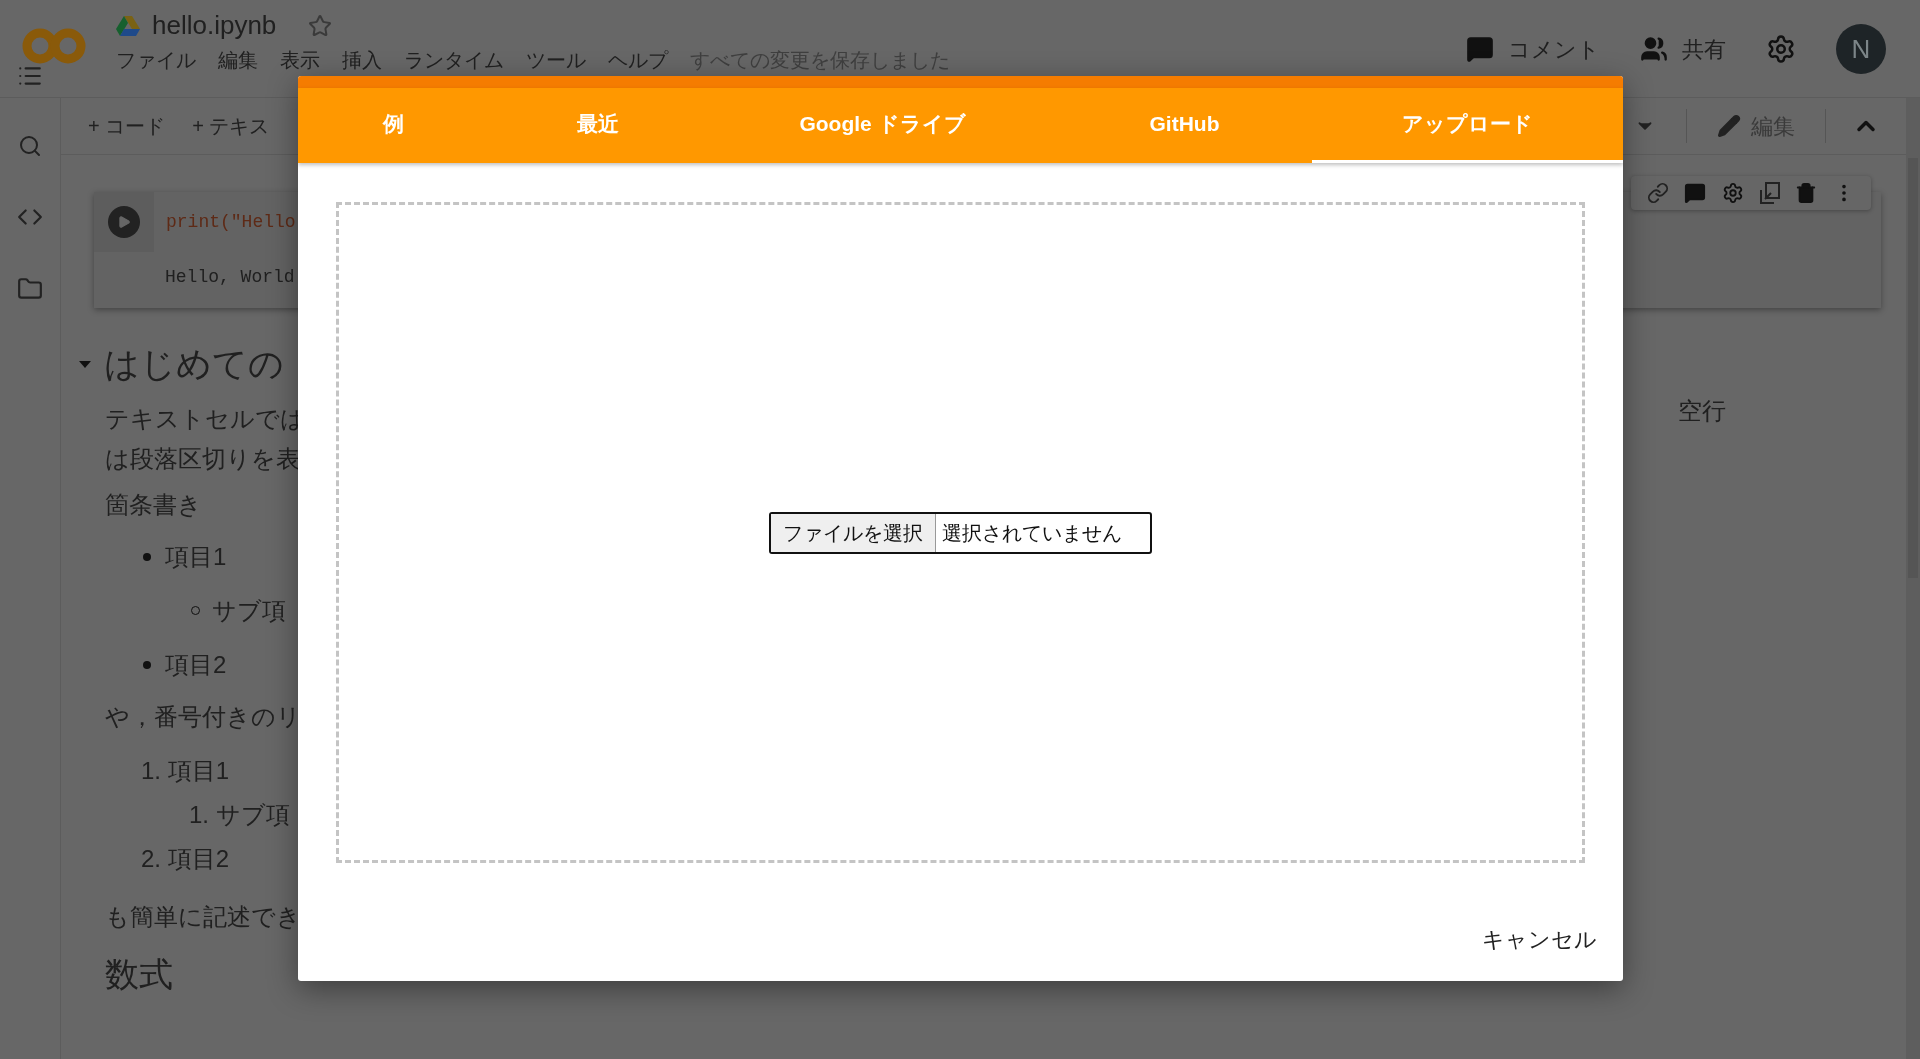  Describe the element at coordinates (202, 458) in the screenshot. I see `paragraph-line: は段落区切りを表` at that location.